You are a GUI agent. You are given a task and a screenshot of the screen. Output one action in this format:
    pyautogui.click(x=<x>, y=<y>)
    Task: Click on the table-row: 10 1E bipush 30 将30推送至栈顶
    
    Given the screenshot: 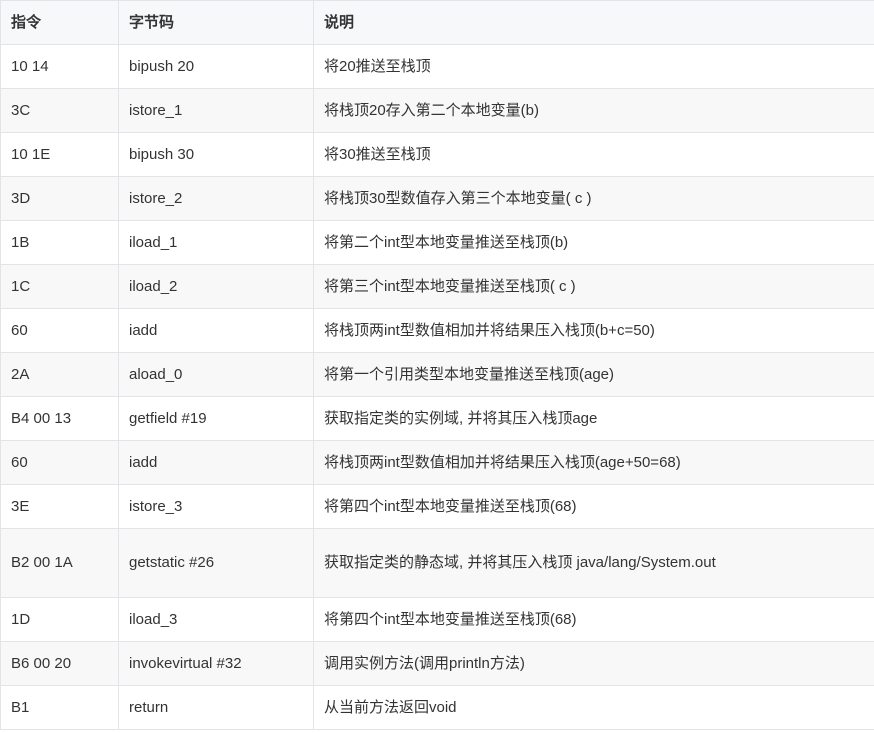 What is the action you would take?
    pyautogui.click(x=437, y=154)
    